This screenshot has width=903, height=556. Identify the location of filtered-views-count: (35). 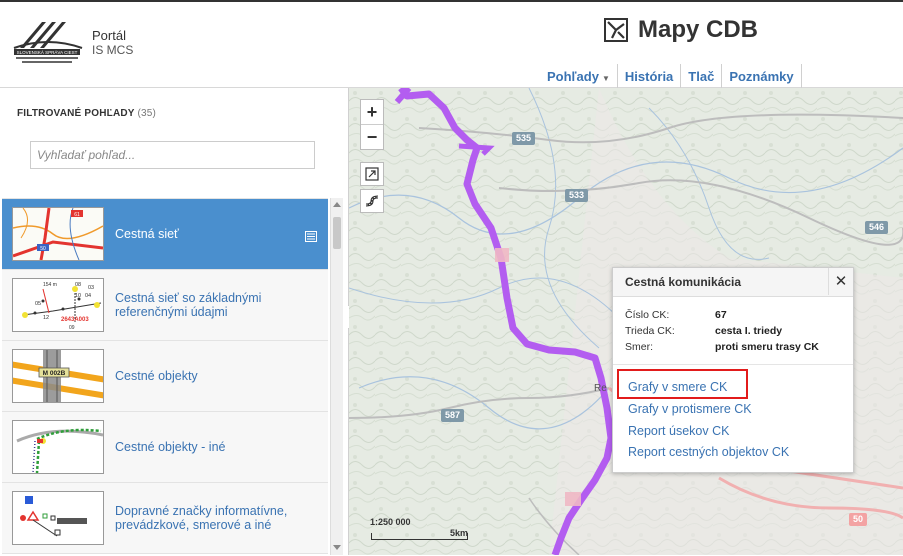
(147, 113).